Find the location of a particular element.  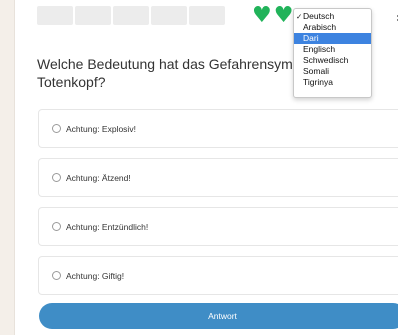

option-label: Achtung: Explosiv! is located at coordinates (101, 128).